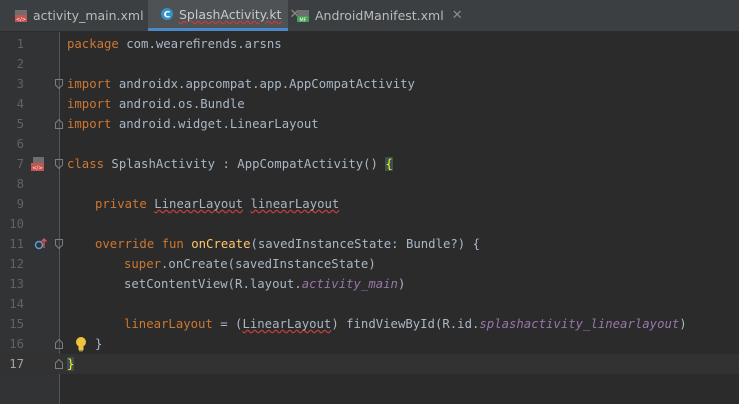 The height and width of the screenshot is (404, 739). I want to click on keyword: private, so click(121, 204).